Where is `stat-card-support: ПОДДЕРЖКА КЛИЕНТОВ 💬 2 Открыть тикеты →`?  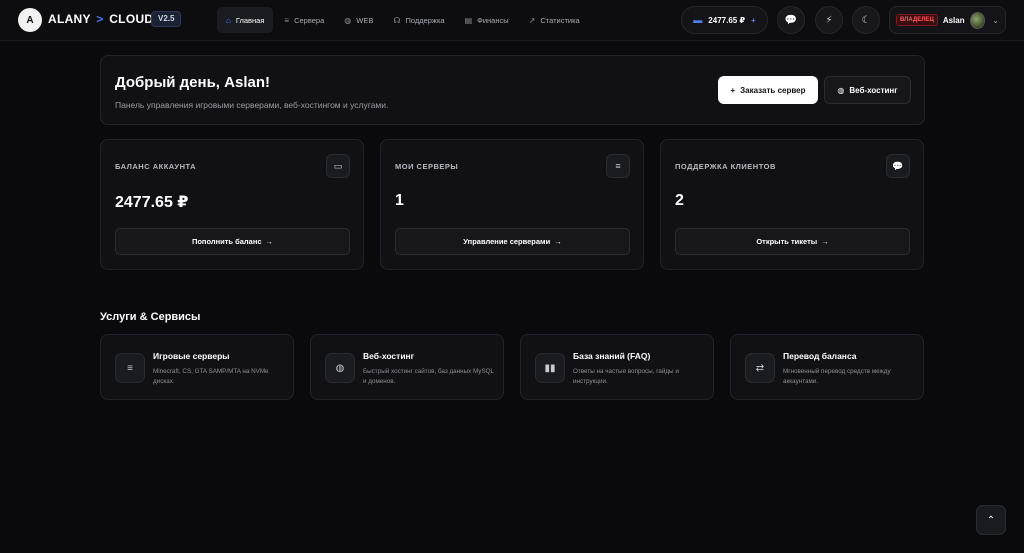 stat-card-support: ПОДДЕРЖКА КЛИЕНТОВ 💬 2 Открыть тикеты → is located at coordinates (792, 204).